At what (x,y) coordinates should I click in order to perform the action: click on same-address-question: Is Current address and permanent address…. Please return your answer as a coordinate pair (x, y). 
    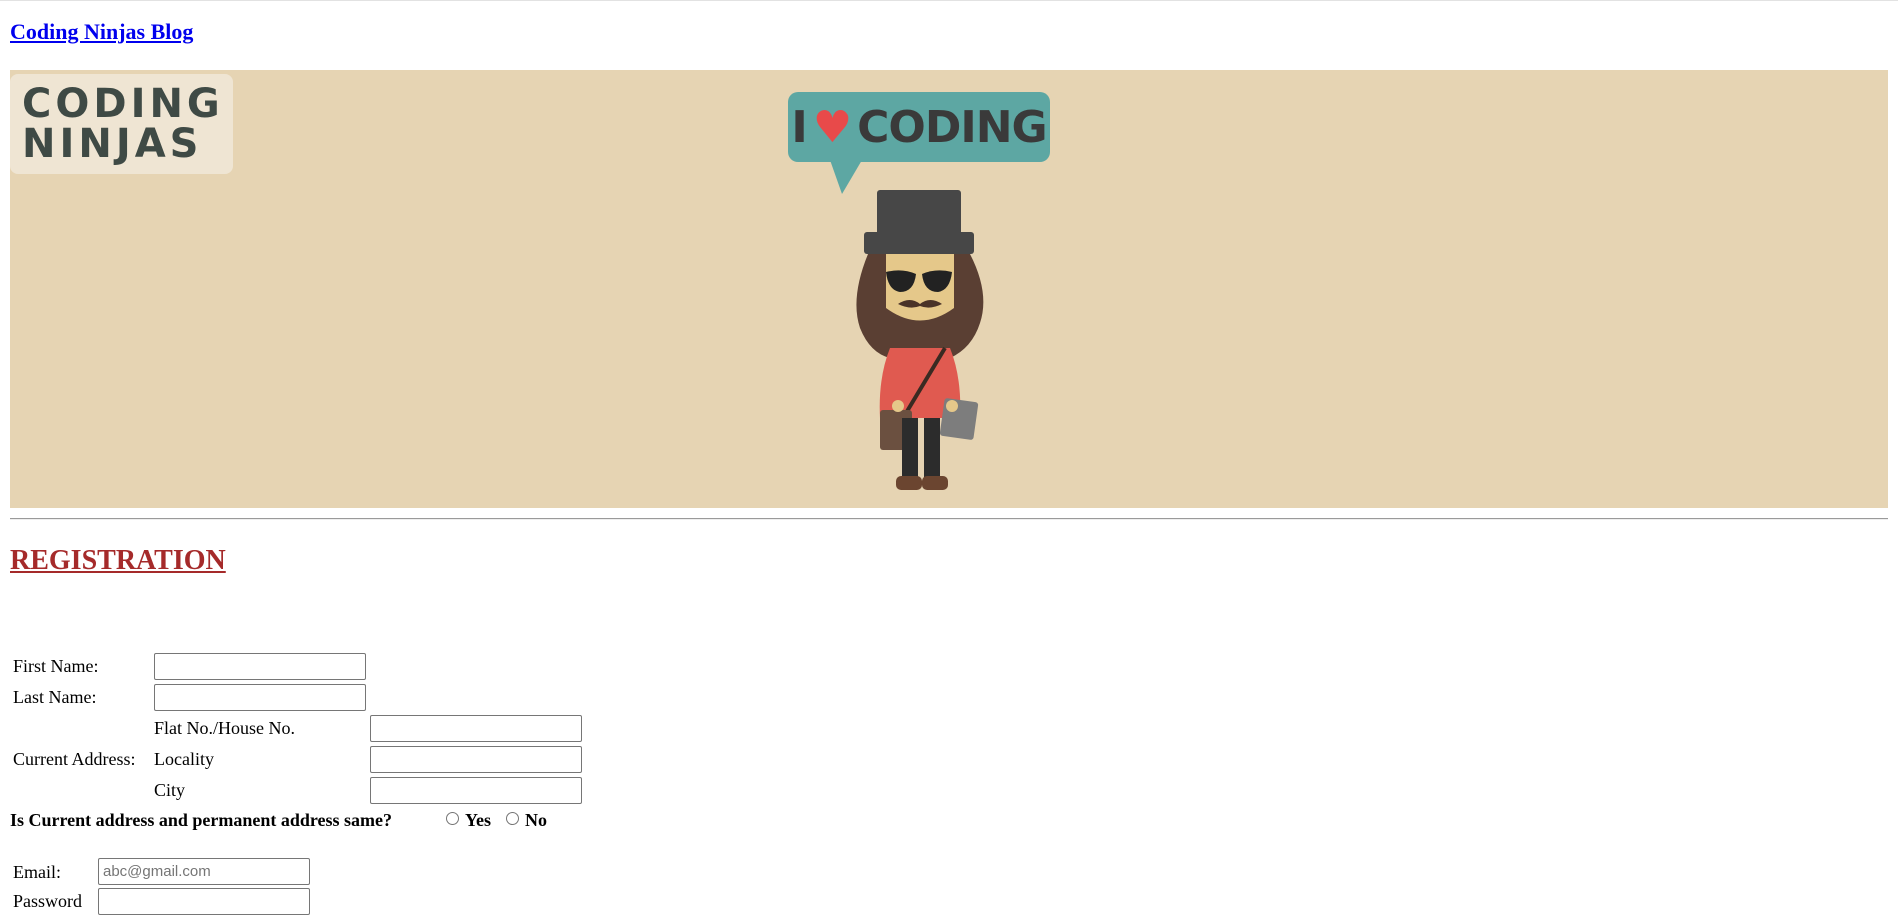
    Looking at the image, I should click on (201, 820).